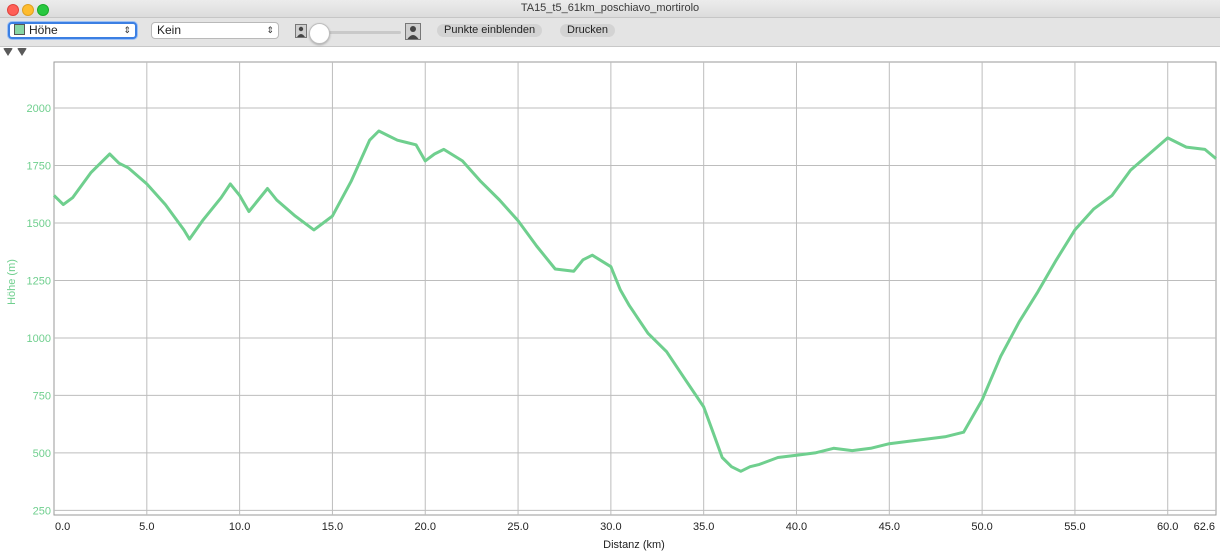 The height and width of the screenshot is (555, 1220). Describe the element at coordinates (239, 527) in the screenshot. I see `x-tick-label: 10.0` at that location.